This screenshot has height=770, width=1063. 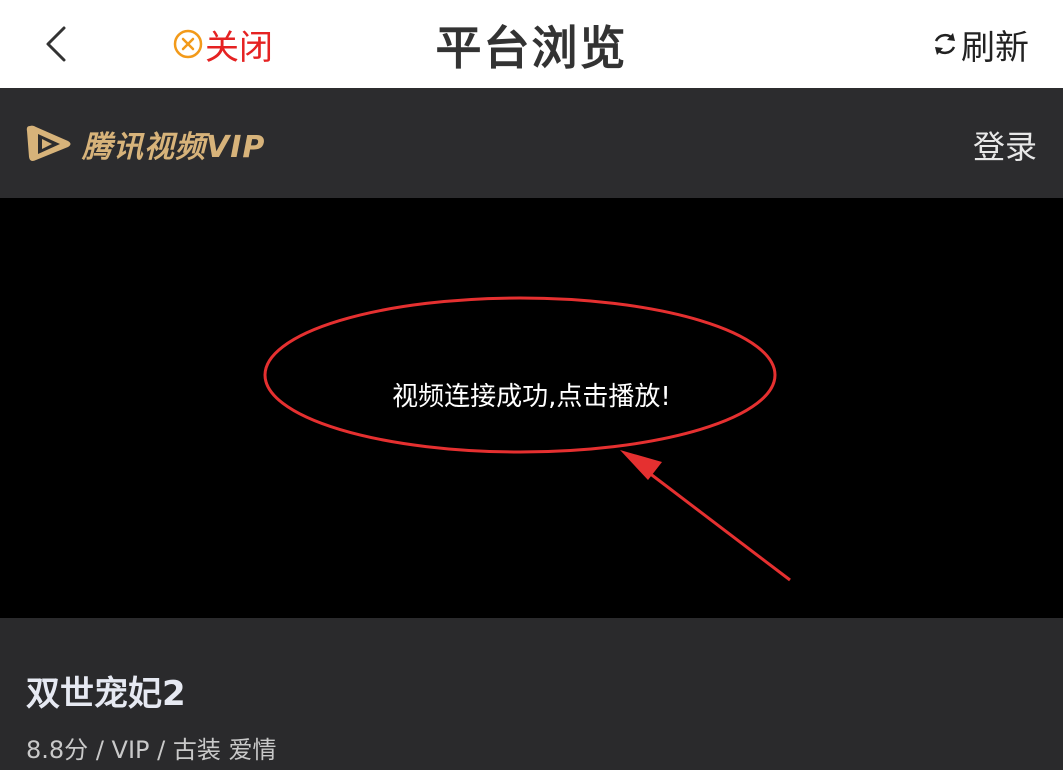 I want to click on logo-text: 腾讯视频VIP, so click(x=174, y=147).